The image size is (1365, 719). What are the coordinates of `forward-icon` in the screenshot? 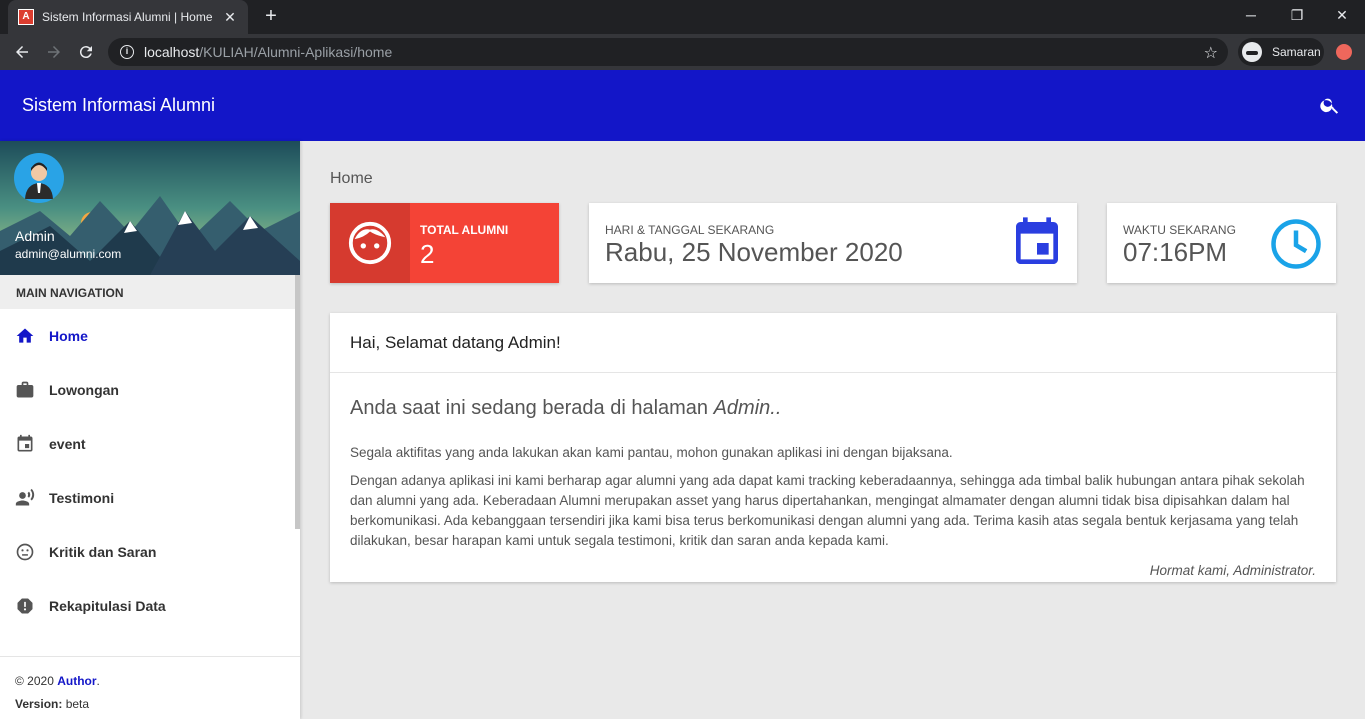 It's located at (54, 52).